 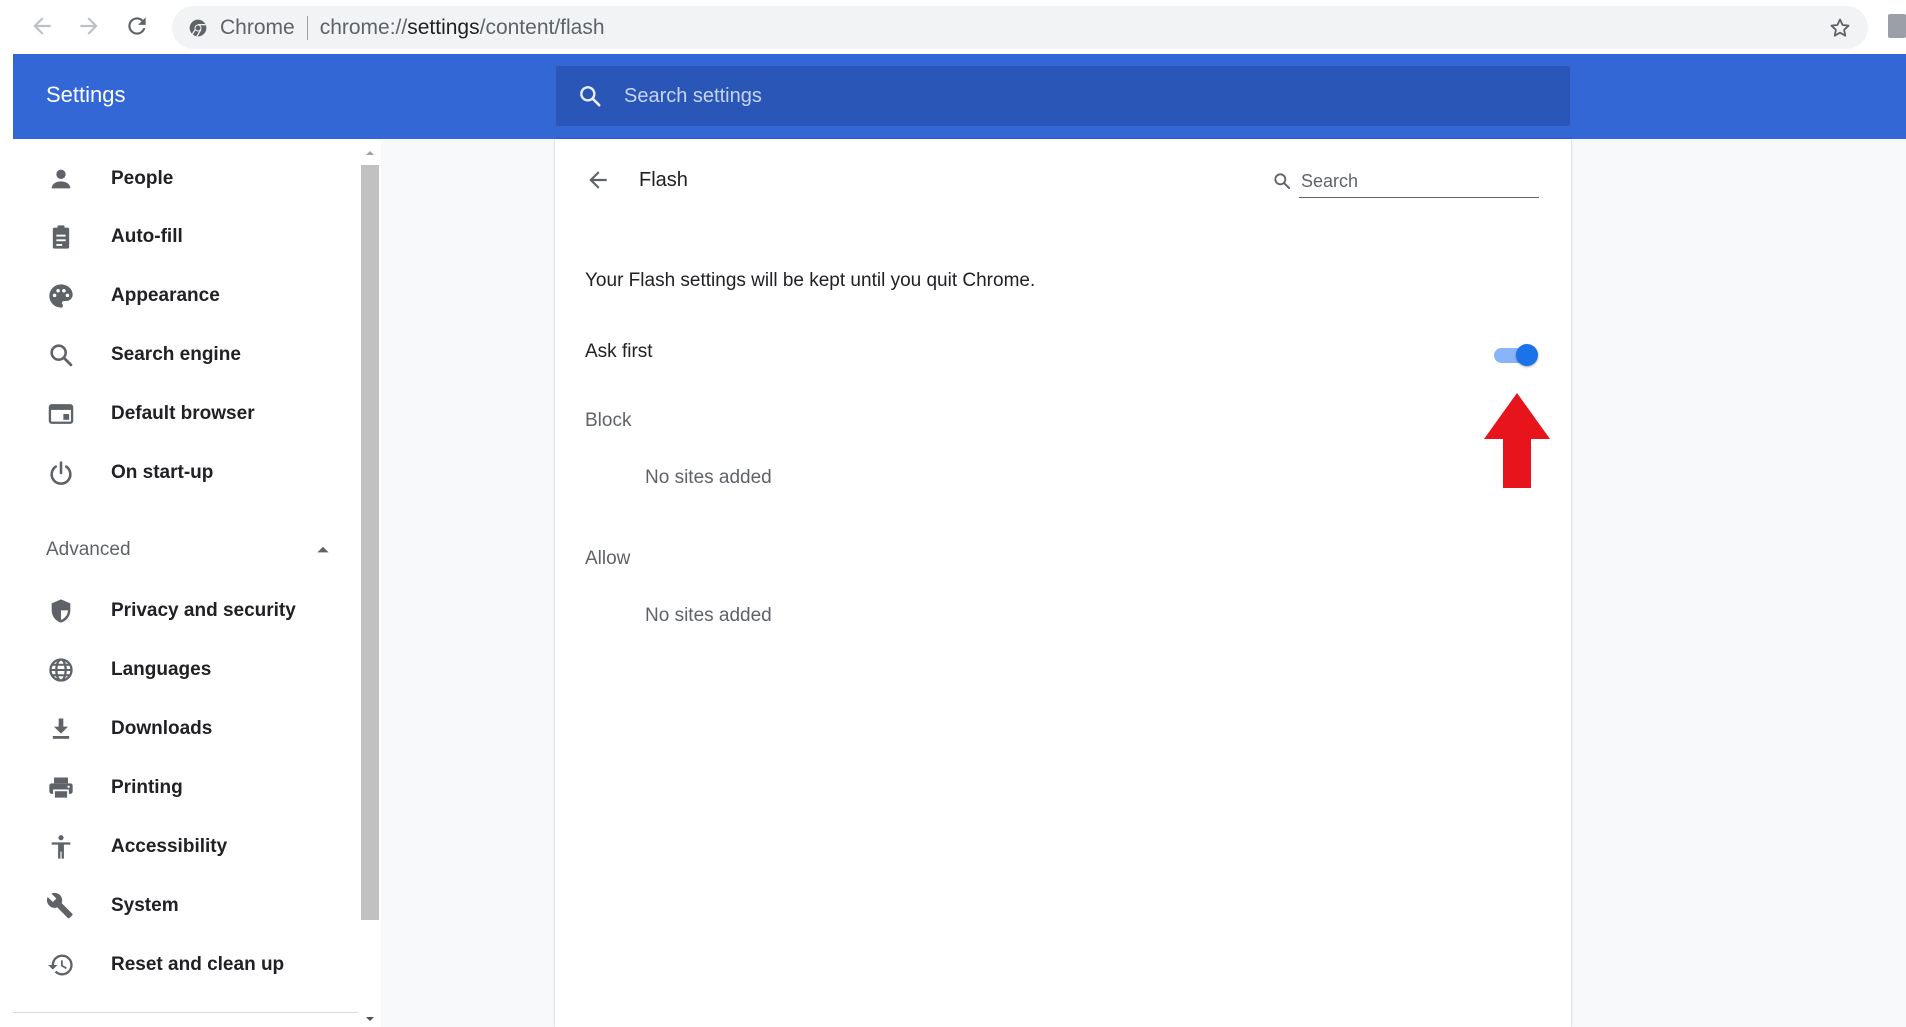 What do you see at coordinates (708, 477) in the screenshot?
I see `block-empty-text: No sites added` at bounding box center [708, 477].